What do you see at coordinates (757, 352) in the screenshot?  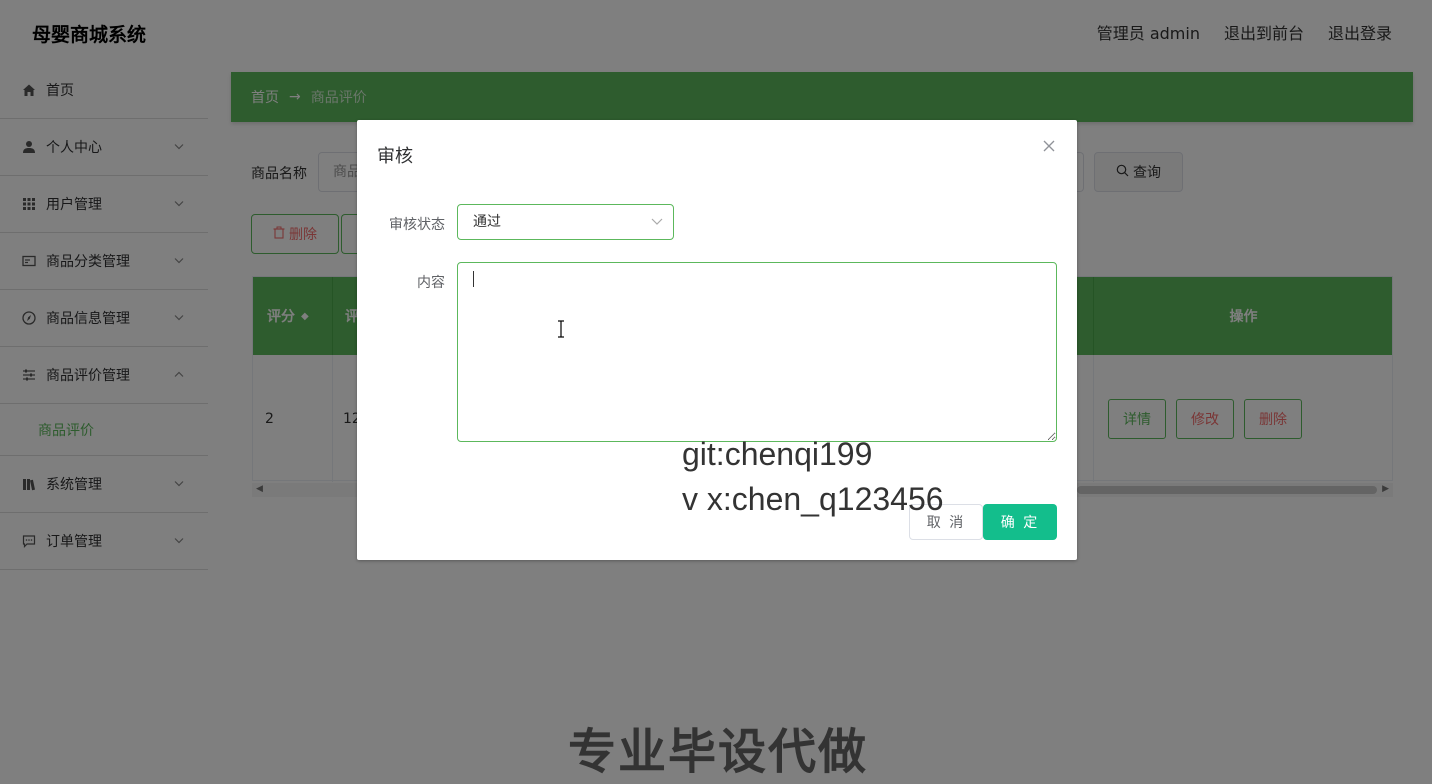 I see `content-textarea` at bounding box center [757, 352].